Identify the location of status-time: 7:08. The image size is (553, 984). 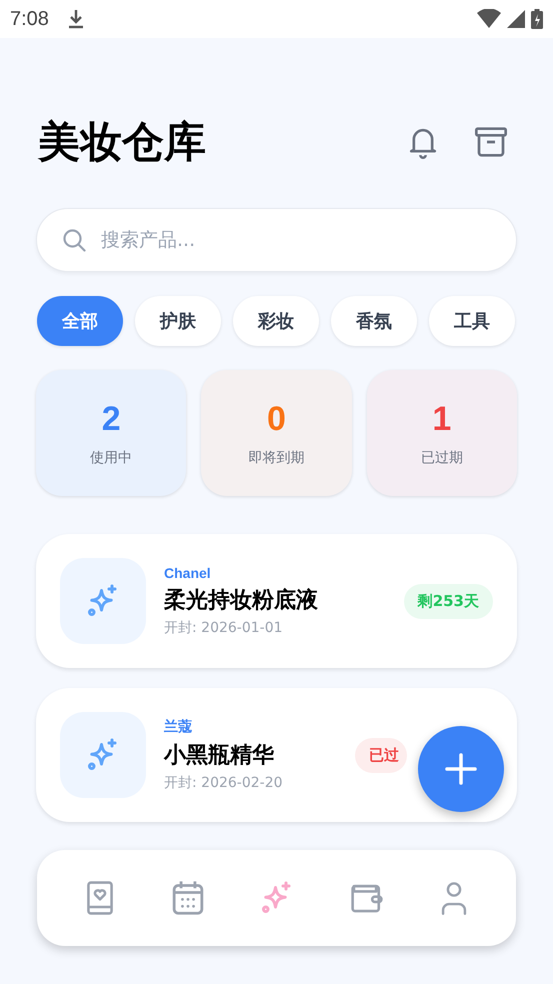
(29, 19).